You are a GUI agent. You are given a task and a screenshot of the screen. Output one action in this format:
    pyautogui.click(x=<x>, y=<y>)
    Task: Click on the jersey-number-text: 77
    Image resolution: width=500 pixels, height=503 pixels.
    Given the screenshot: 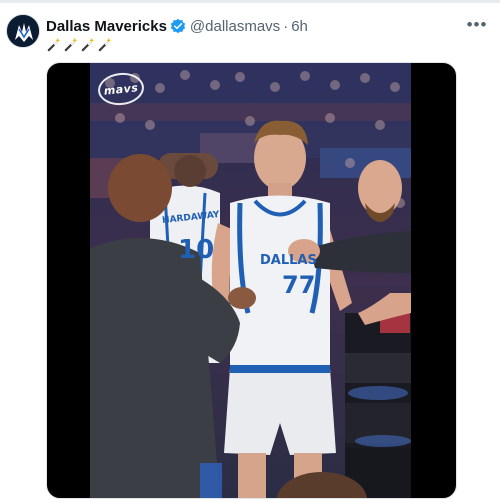 What is the action you would take?
    pyautogui.click(x=299, y=285)
    